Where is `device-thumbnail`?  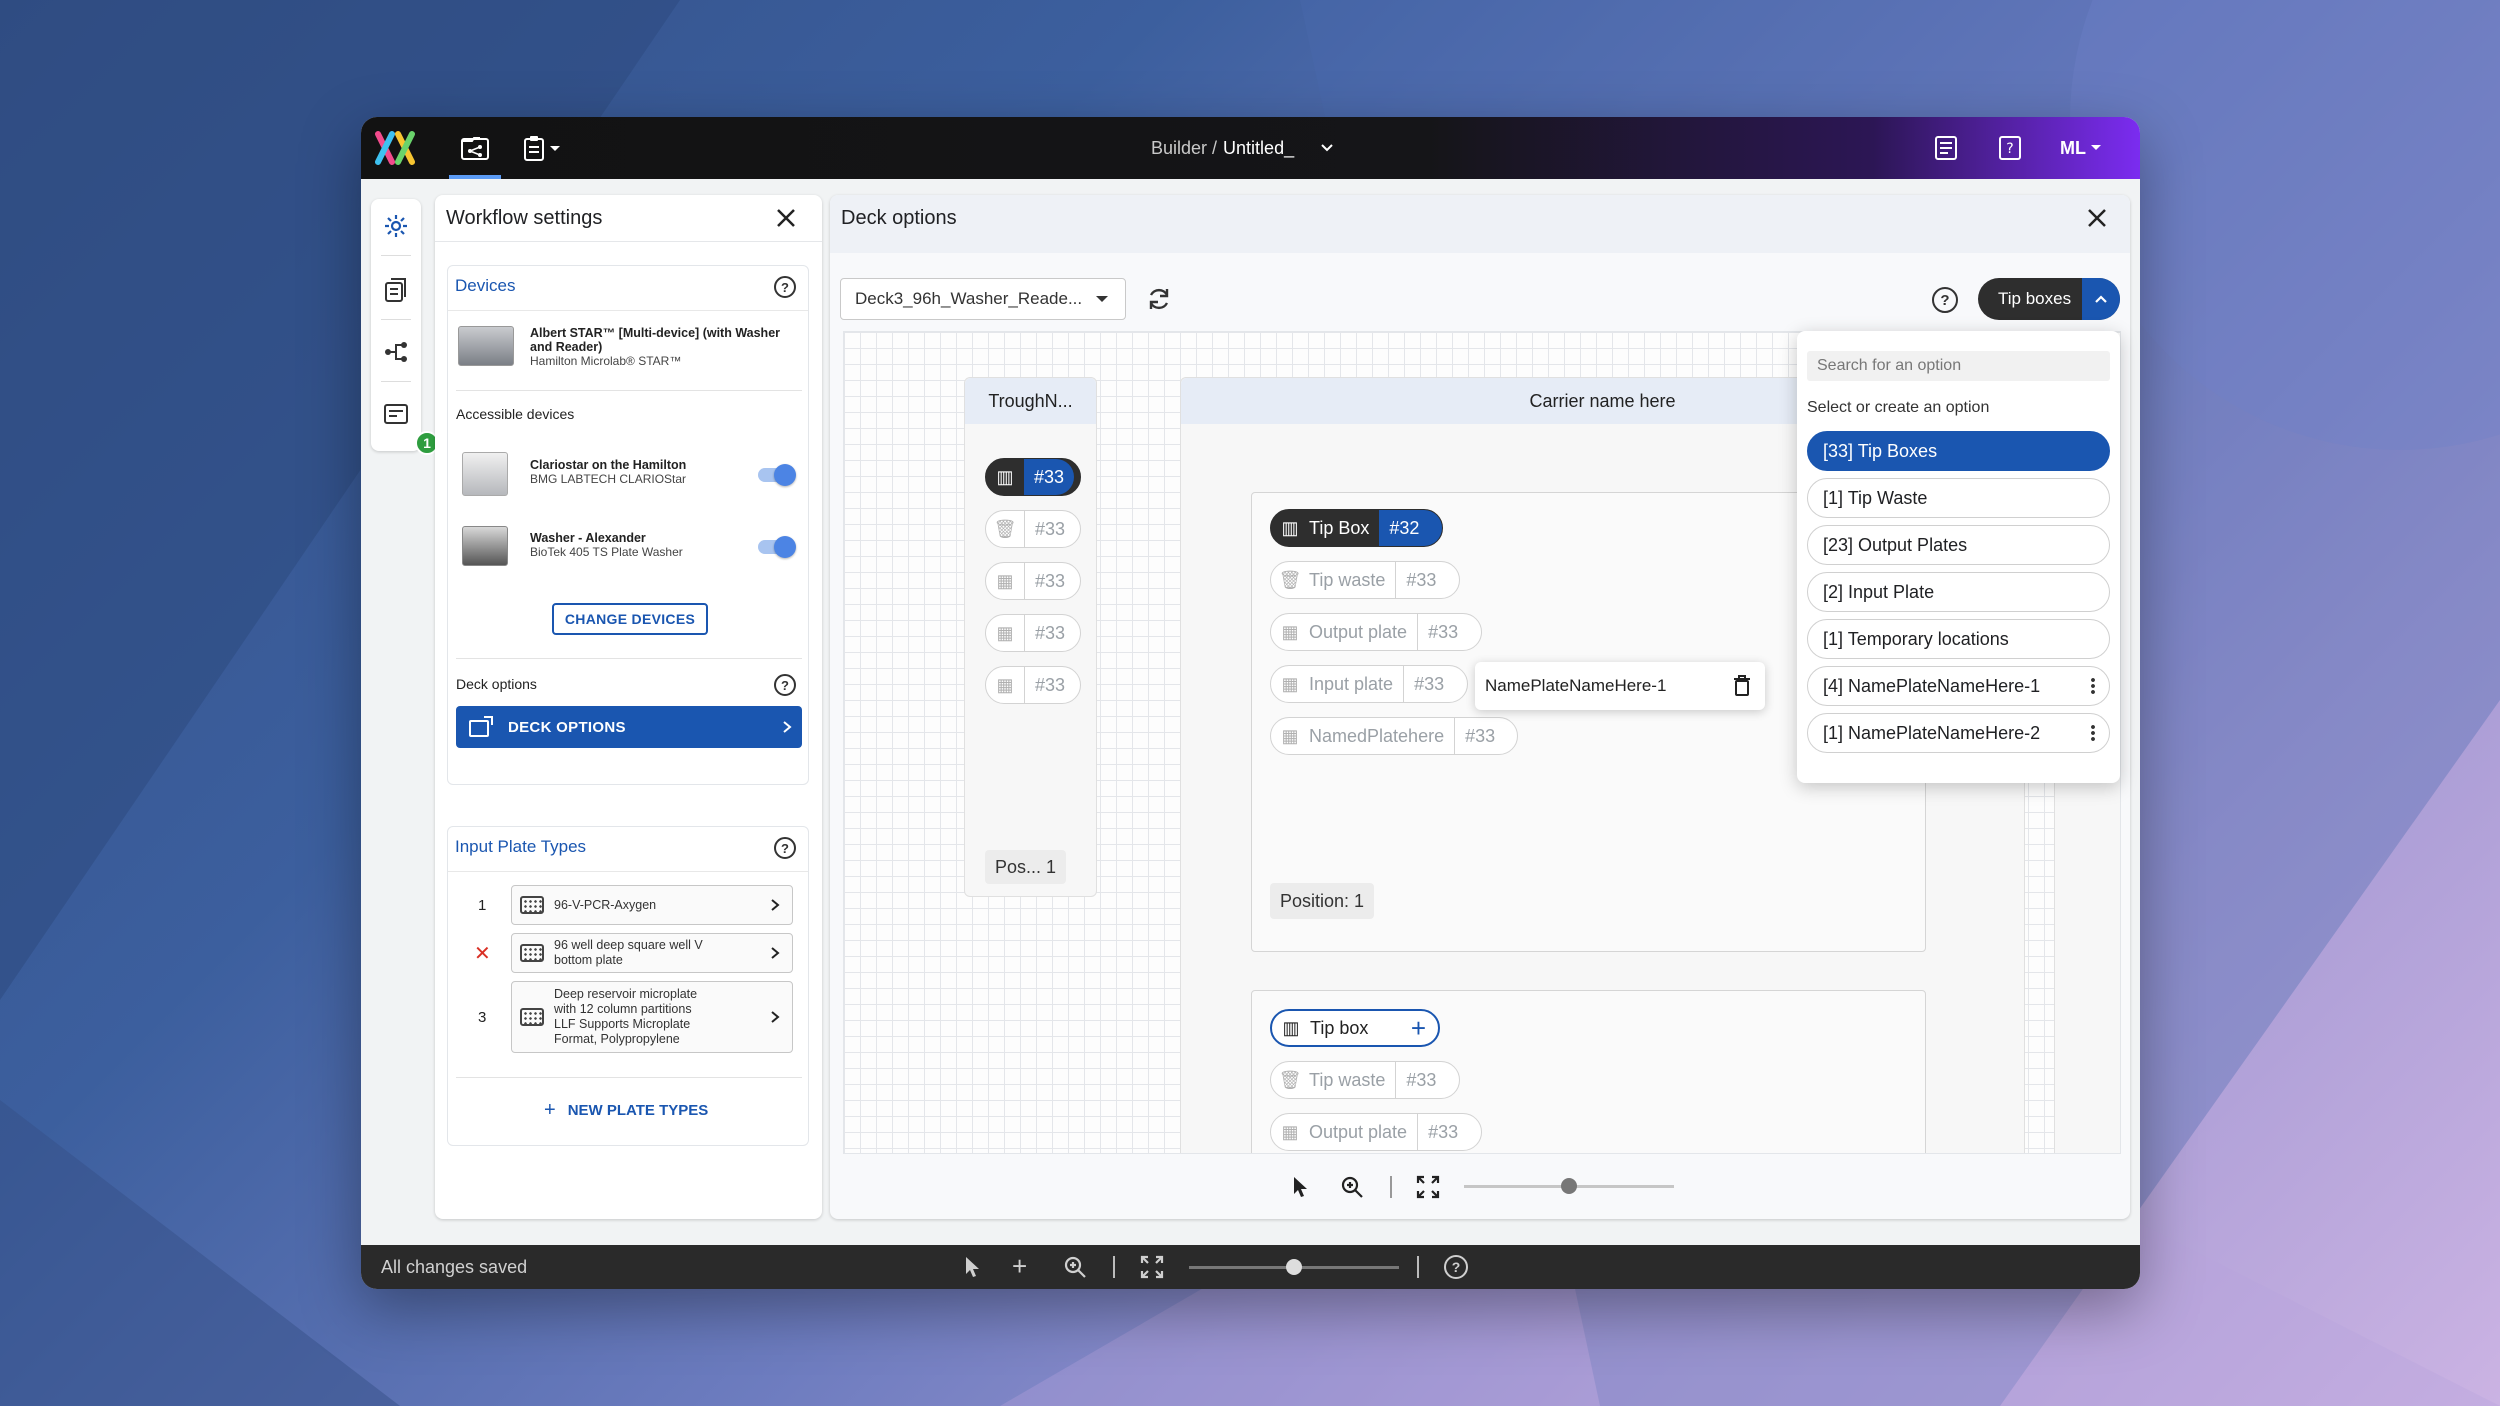
device-thumbnail is located at coordinates (485, 474).